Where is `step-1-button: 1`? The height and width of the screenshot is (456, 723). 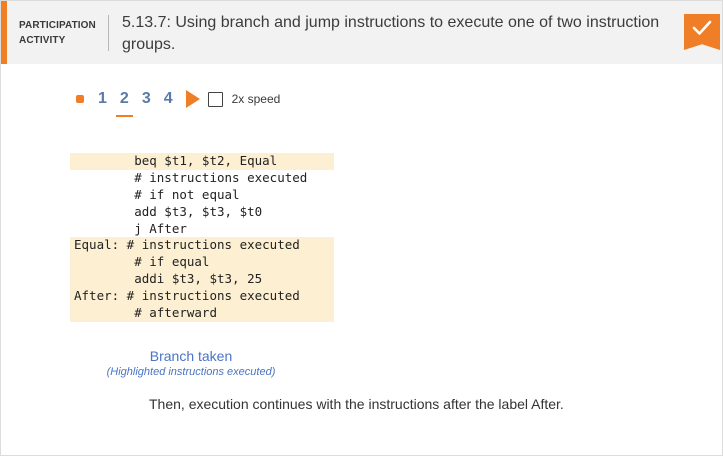 step-1-button: 1 is located at coordinates (102, 99).